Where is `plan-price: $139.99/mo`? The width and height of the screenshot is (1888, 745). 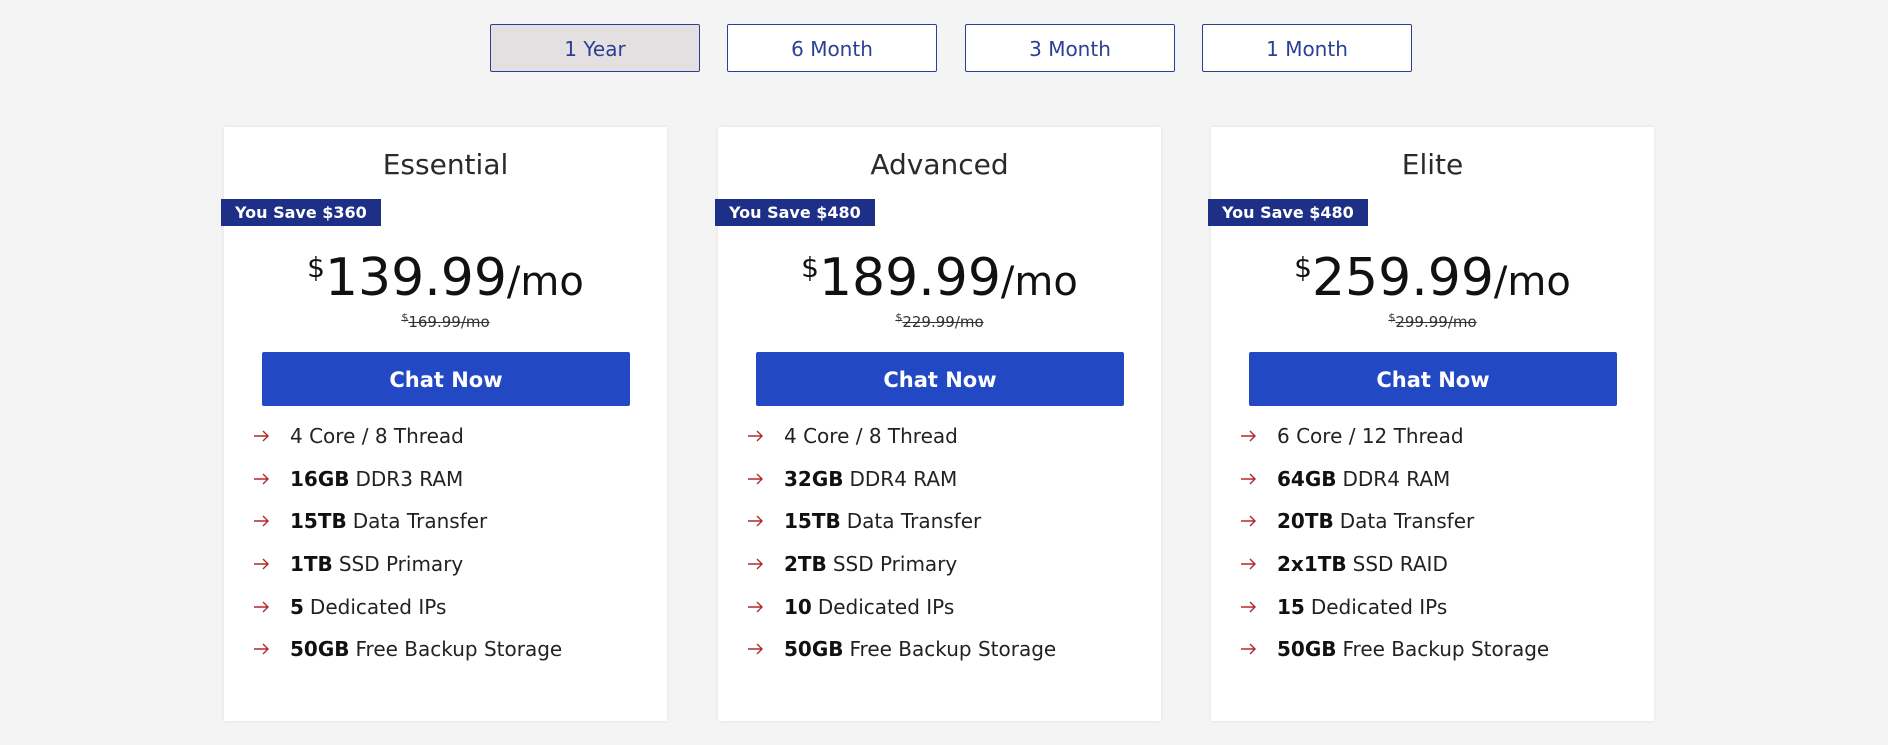
plan-price: $139.99/mo is located at coordinates (445, 278).